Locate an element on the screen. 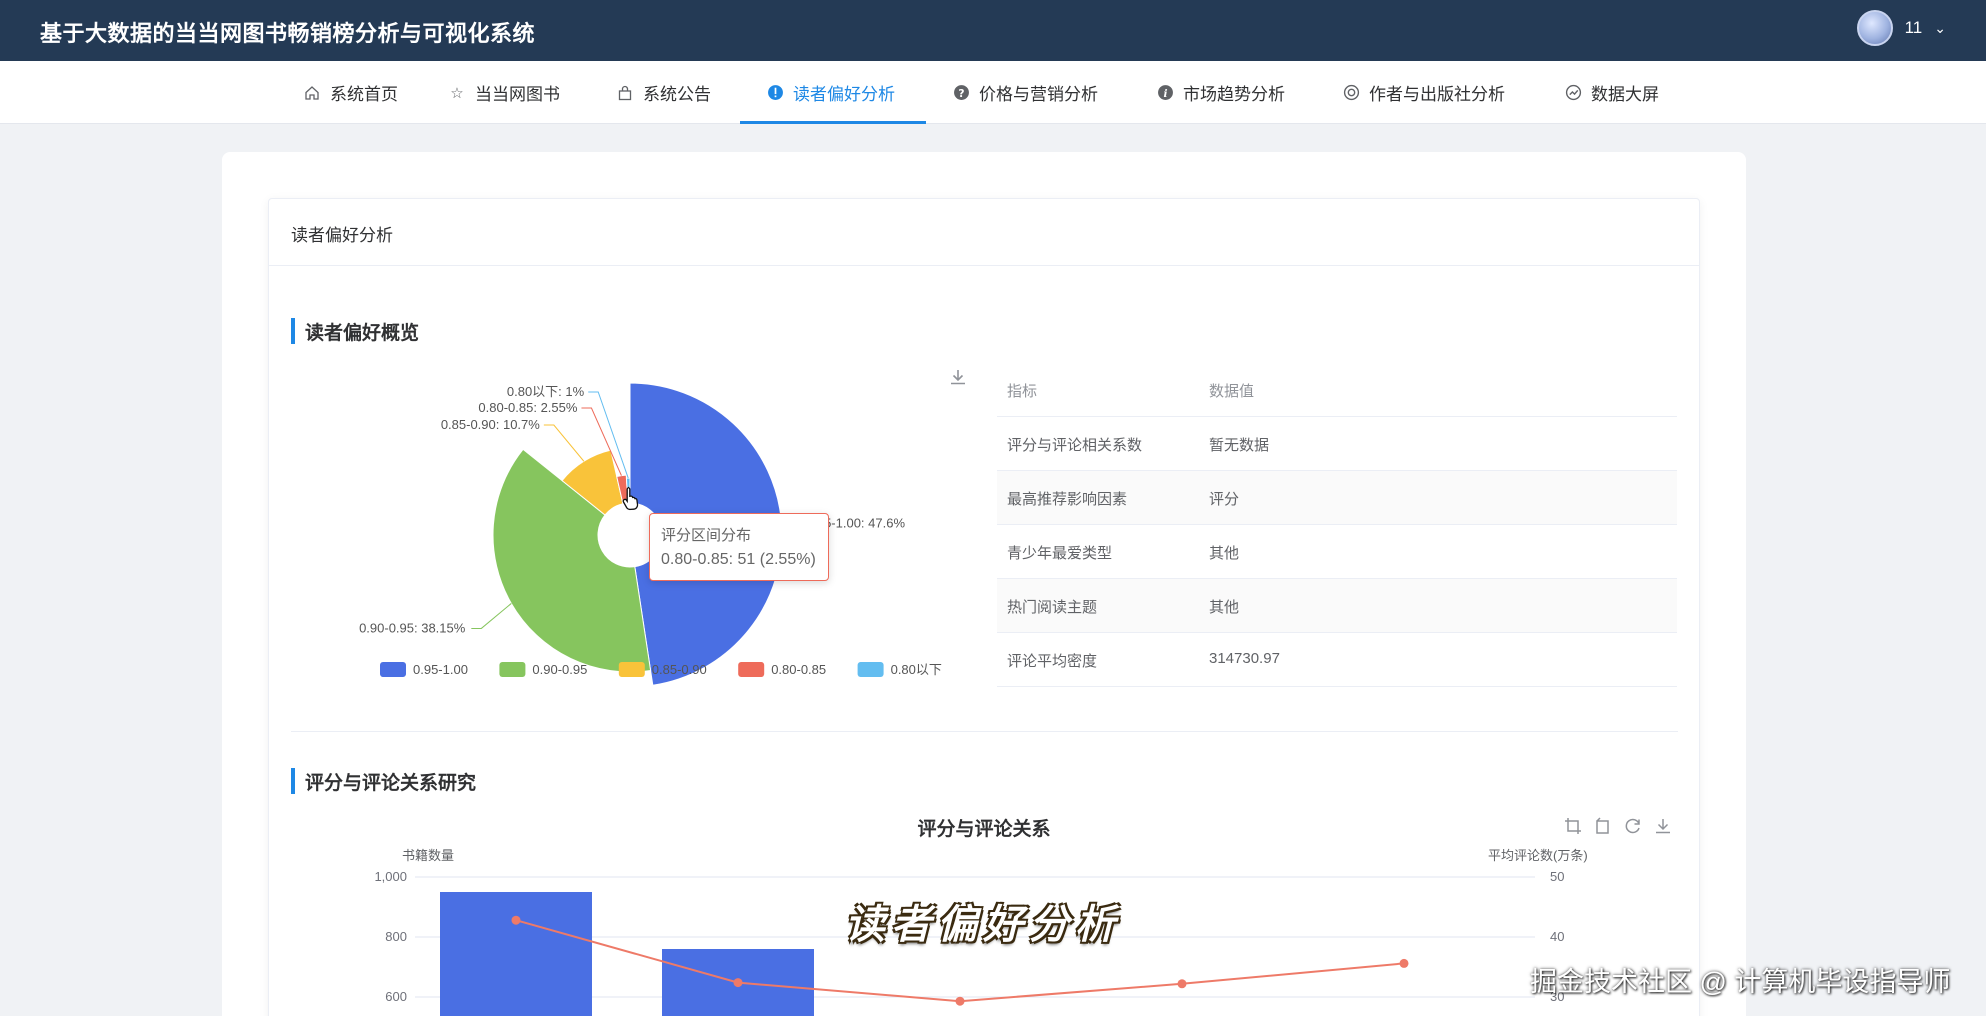  star-icon: ☆ is located at coordinates (457, 93).